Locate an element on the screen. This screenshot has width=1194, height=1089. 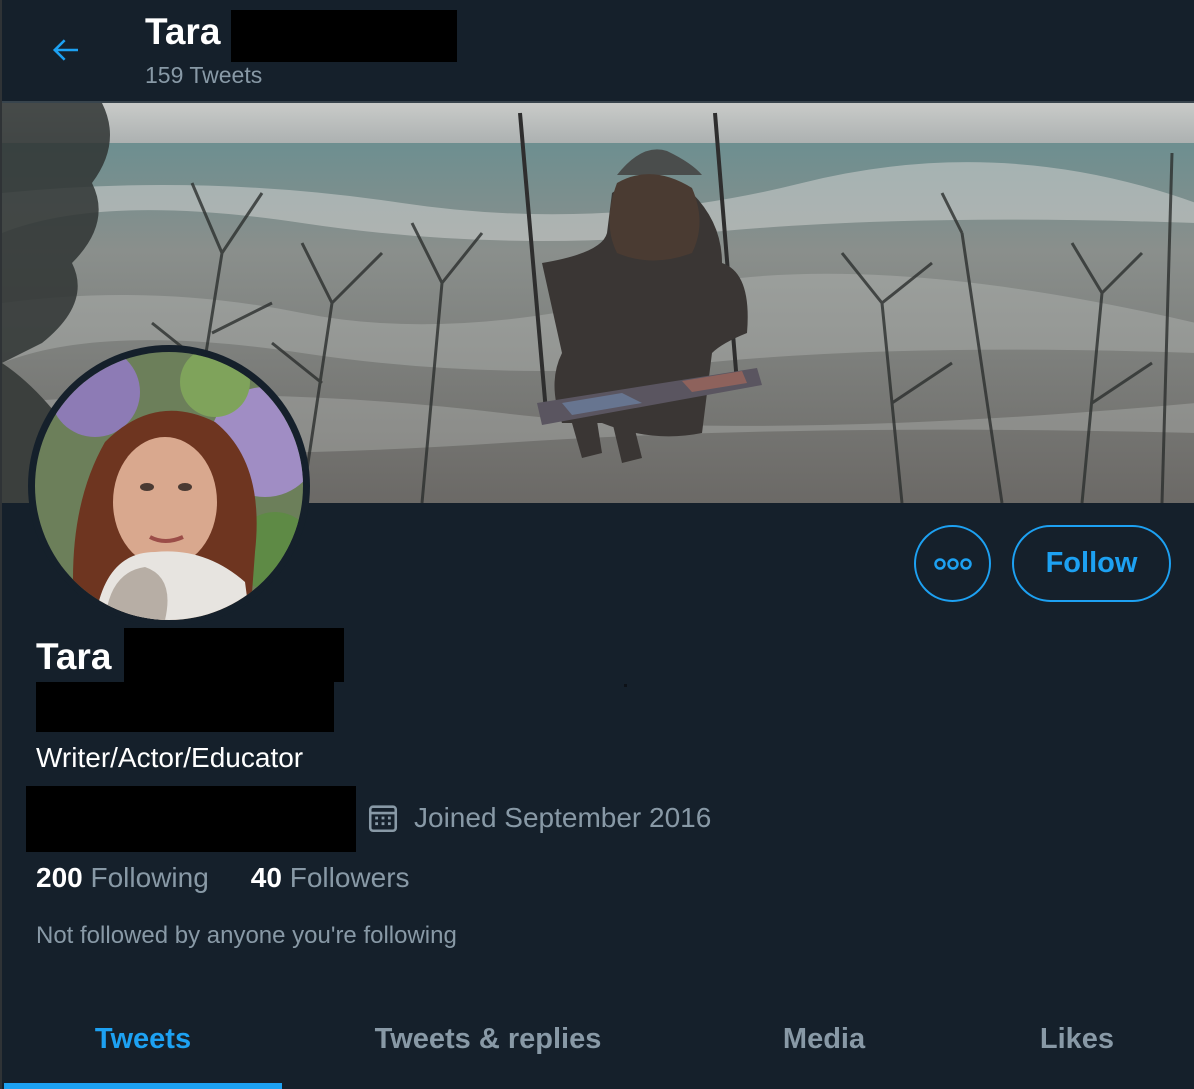
stray-dot is located at coordinates (625, 685).